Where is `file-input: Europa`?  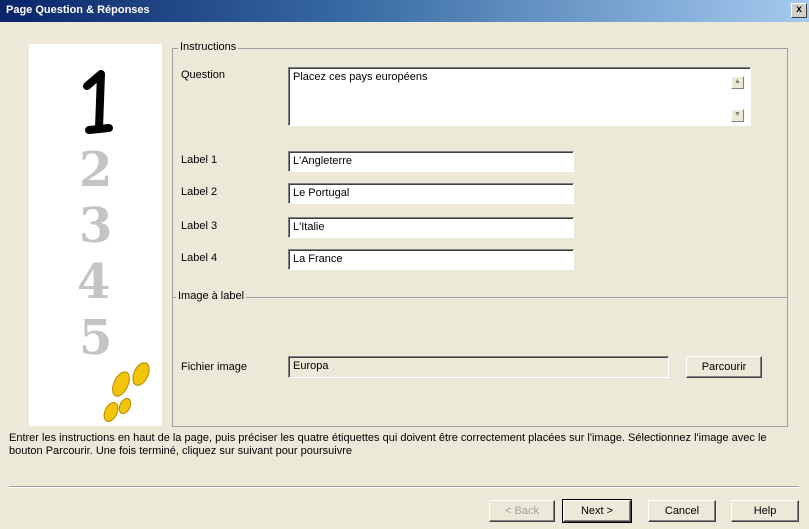
file-input: Europa is located at coordinates (478, 367).